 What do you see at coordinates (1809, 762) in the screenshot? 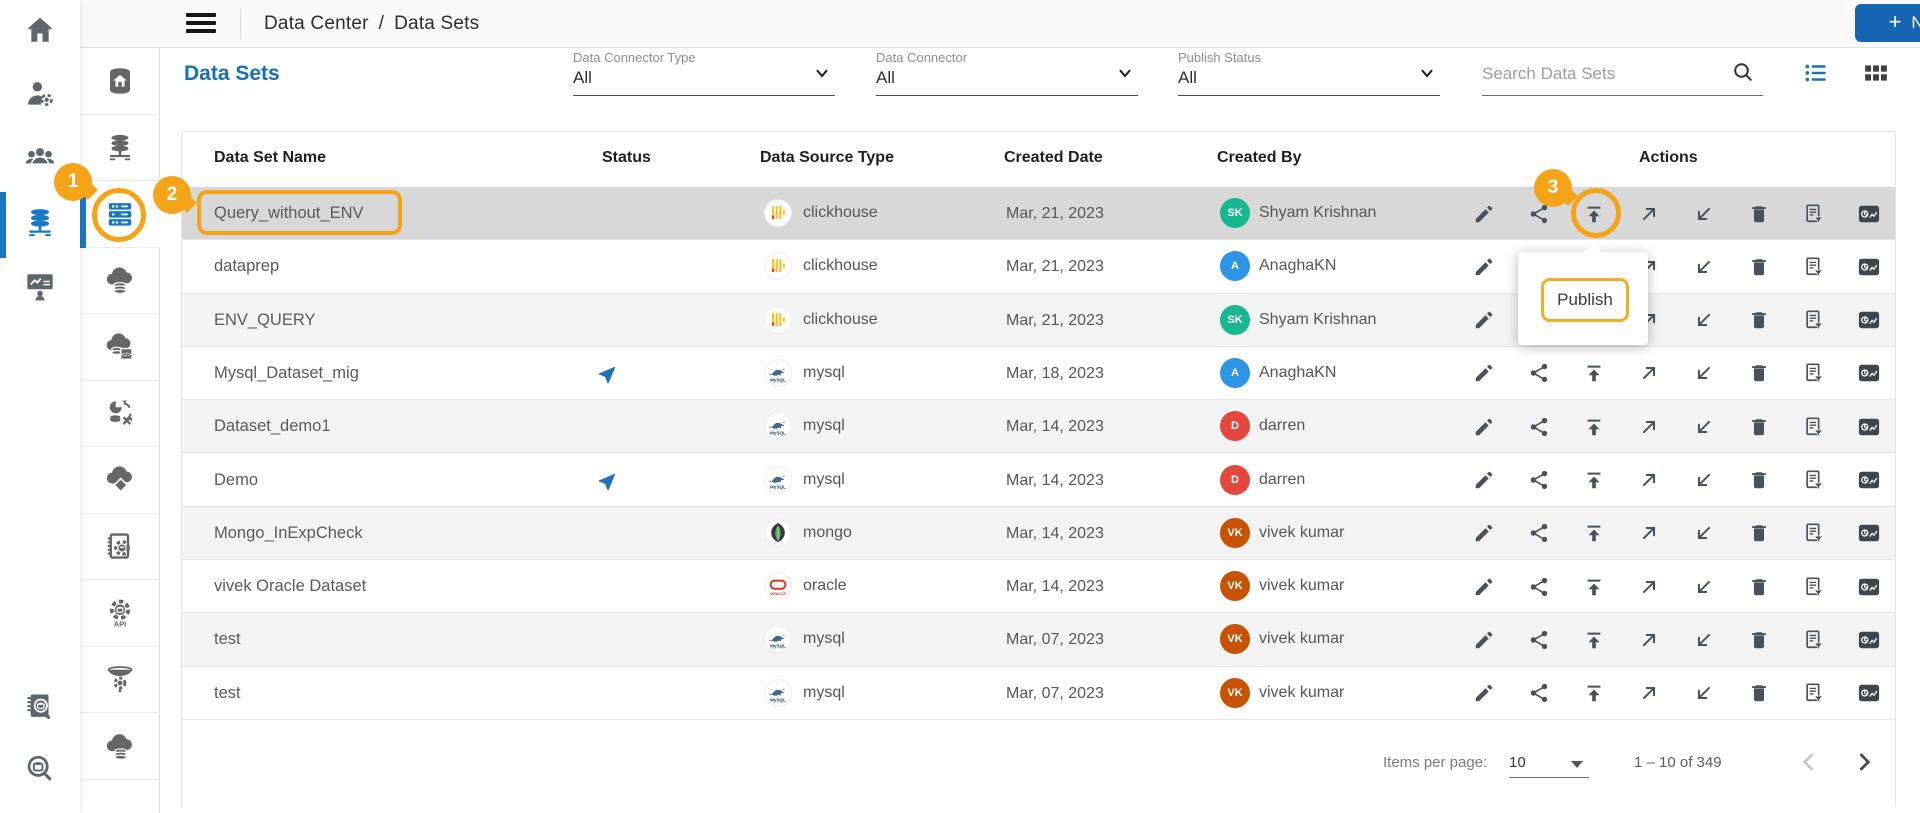
I see `previous-page-icon` at bounding box center [1809, 762].